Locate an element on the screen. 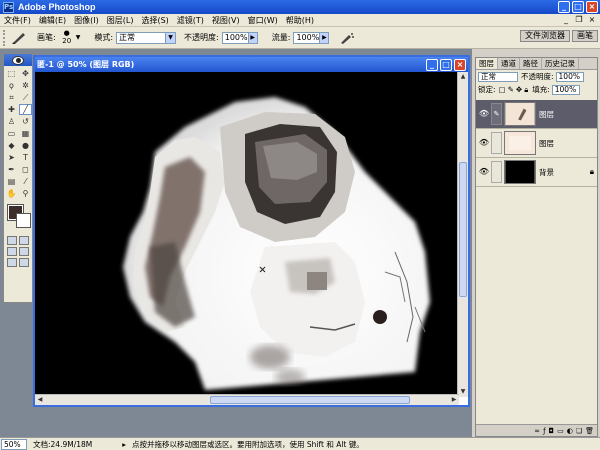  hand-tool-icon: ✋ is located at coordinates (11, 193).